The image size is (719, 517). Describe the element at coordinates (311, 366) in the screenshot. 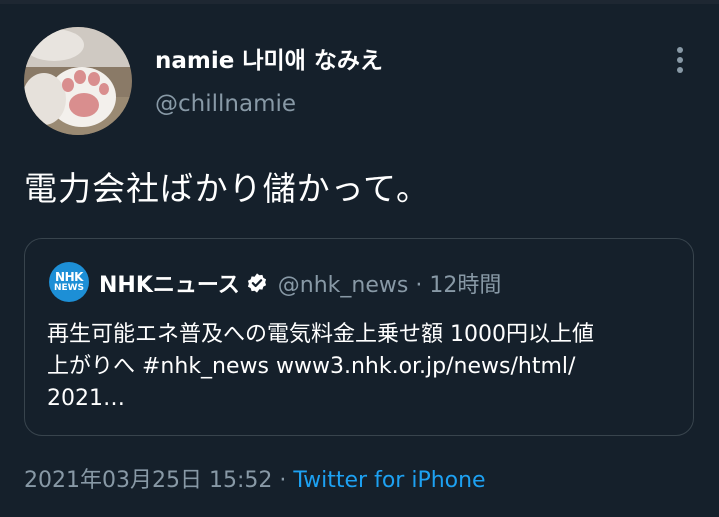

I see `quoted-text-line: 上がりへ #nhk_news www3.nhk.or.jp/news/html/` at that location.